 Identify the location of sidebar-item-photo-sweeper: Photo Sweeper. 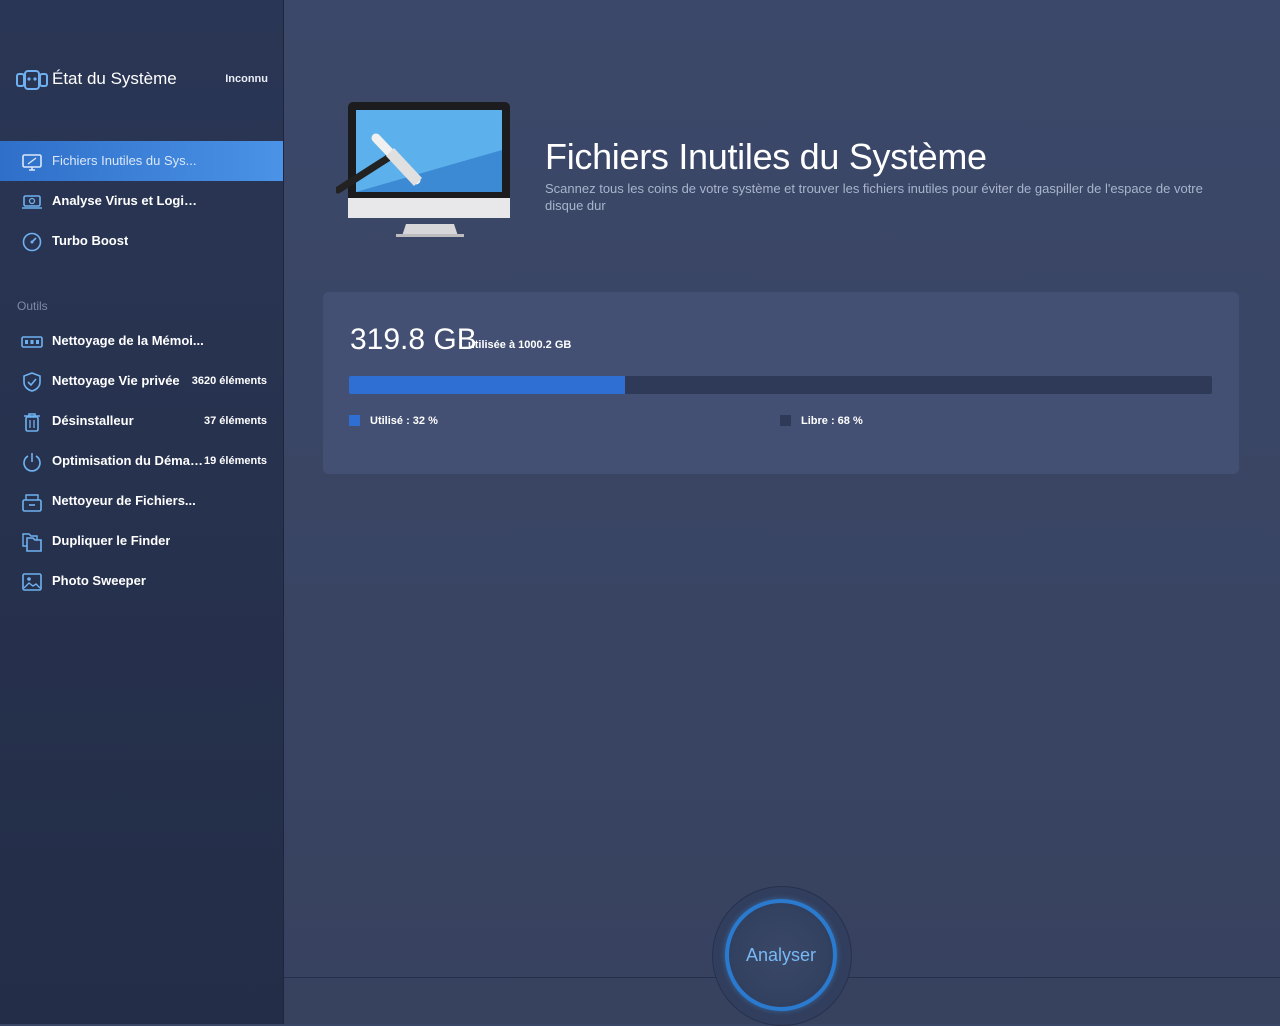
(141, 581).